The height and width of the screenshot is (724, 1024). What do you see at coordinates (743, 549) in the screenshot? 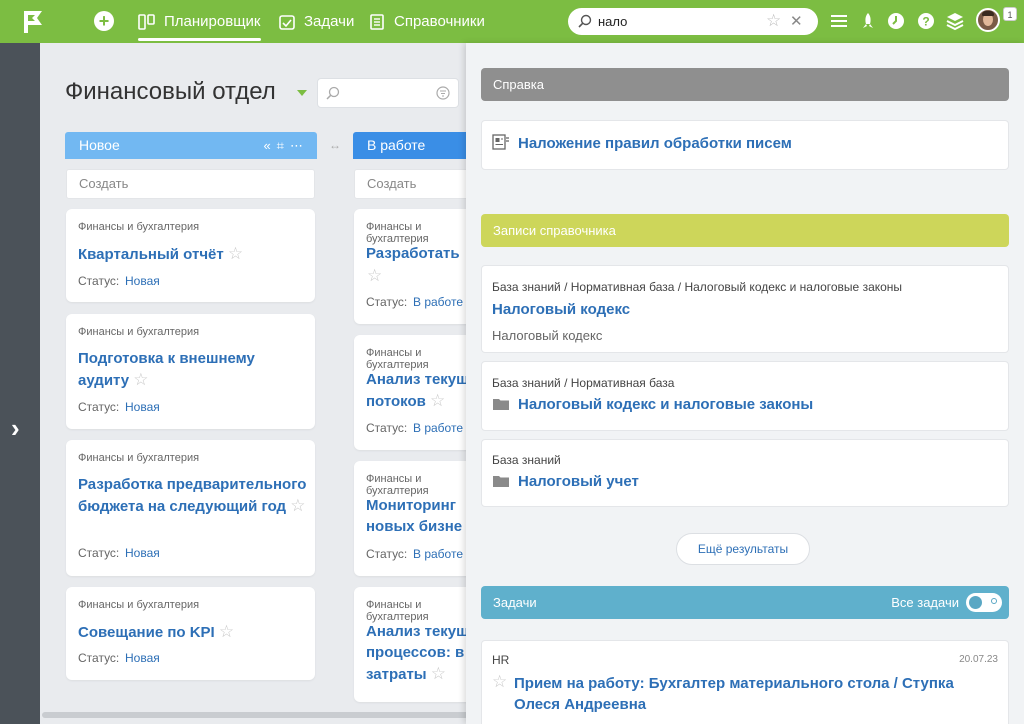
I see `more-results-button: Ещё результаты` at bounding box center [743, 549].